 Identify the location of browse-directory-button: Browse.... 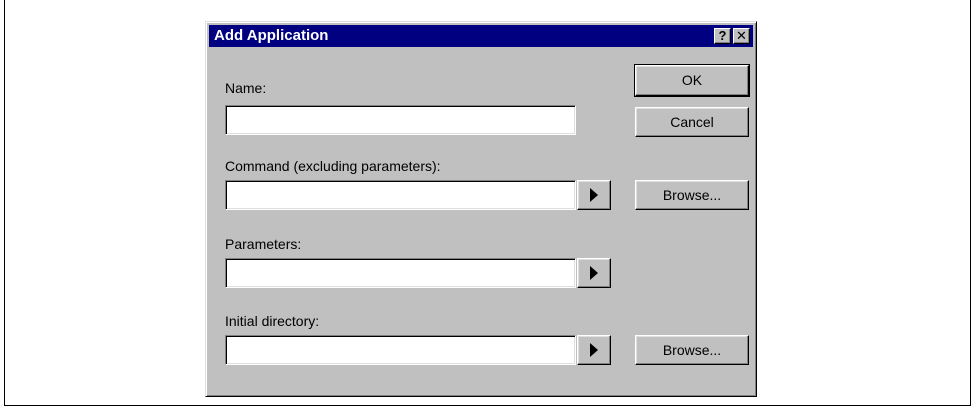
(692, 350).